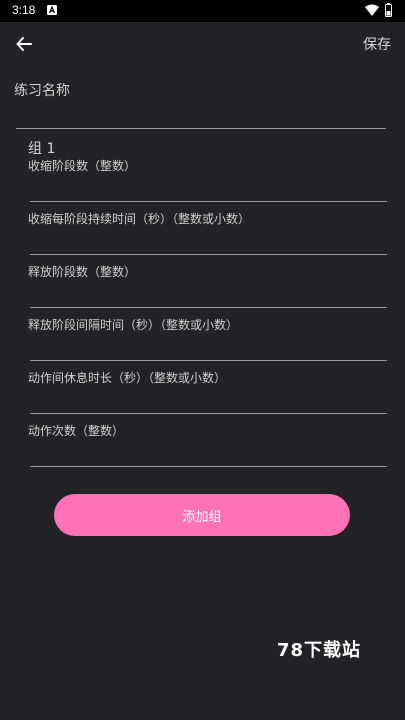 Image resolution: width=405 pixels, height=720 pixels. Describe the element at coordinates (208, 402) in the screenshot. I see `rest-duration-input` at that location.